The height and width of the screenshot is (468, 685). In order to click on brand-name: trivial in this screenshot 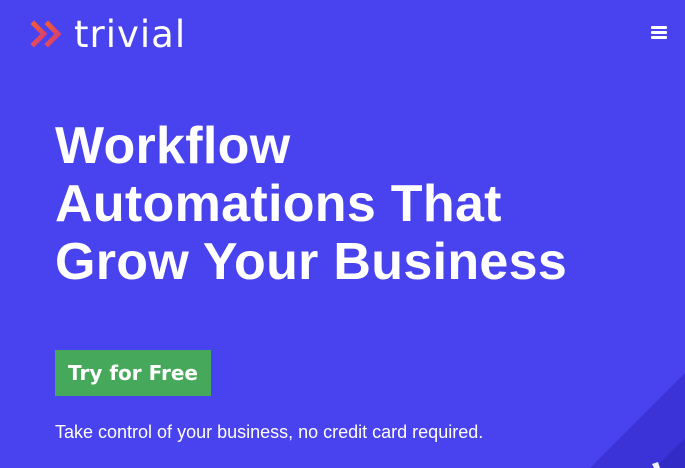, I will do `click(130, 34)`.